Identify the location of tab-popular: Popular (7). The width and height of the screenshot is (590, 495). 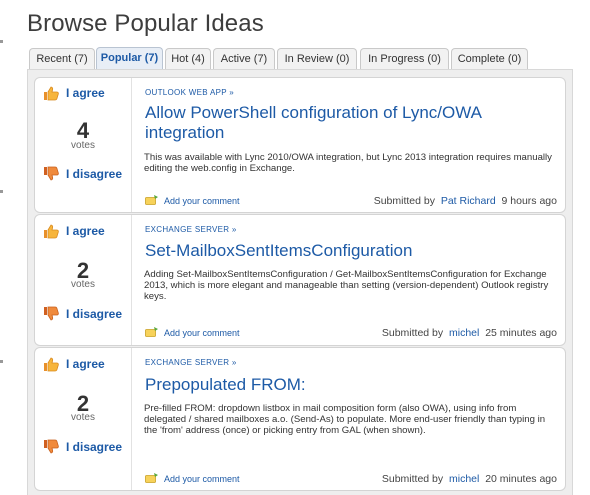
(129, 58).